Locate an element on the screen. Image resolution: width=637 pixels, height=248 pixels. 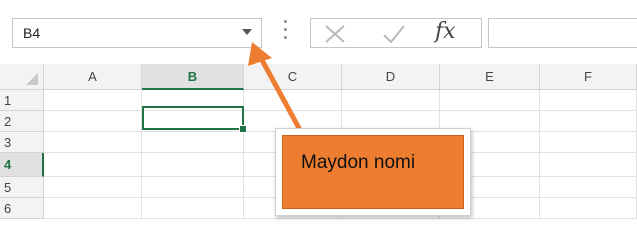
name-box: B4 is located at coordinates (137, 33).